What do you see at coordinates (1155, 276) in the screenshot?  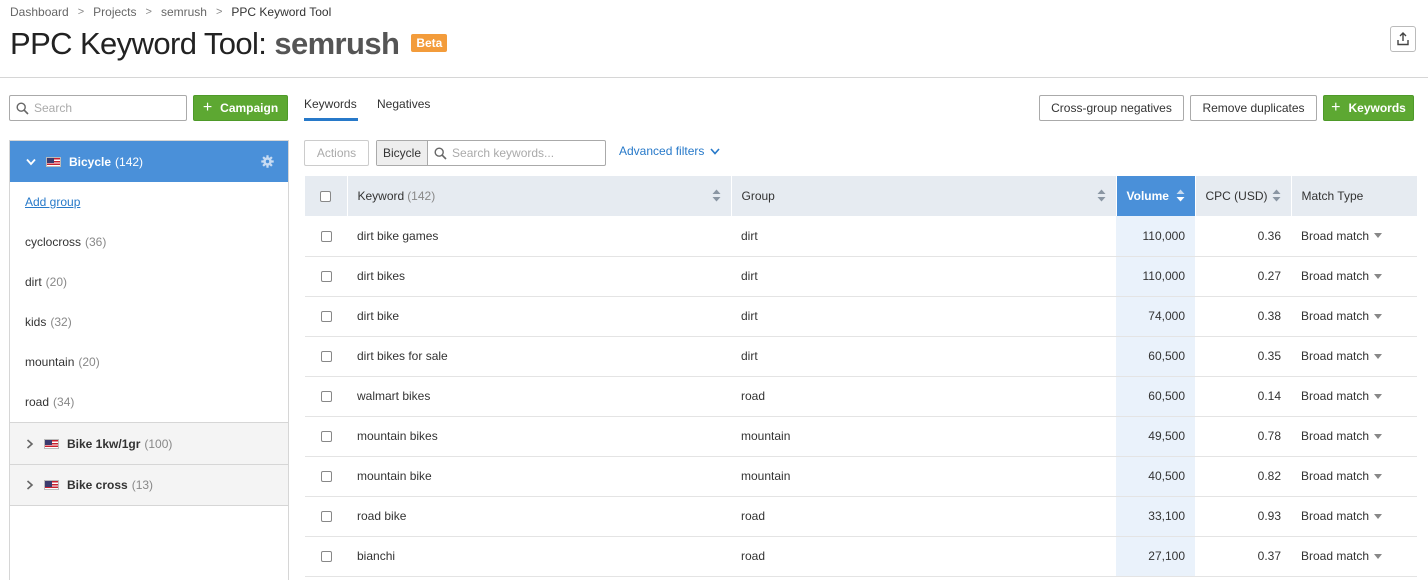 I see `volume-cell: 110,000` at bounding box center [1155, 276].